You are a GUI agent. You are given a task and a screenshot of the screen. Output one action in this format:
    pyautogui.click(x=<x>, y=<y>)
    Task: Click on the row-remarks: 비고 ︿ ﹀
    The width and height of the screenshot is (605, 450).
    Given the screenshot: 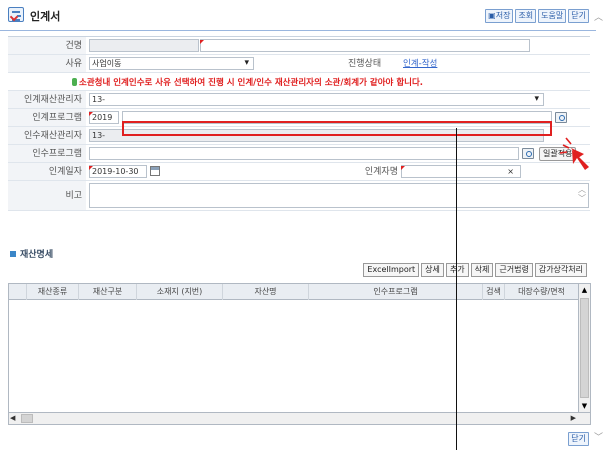 What is the action you would take?
    pyautogui.click(x=299, y=196)
    